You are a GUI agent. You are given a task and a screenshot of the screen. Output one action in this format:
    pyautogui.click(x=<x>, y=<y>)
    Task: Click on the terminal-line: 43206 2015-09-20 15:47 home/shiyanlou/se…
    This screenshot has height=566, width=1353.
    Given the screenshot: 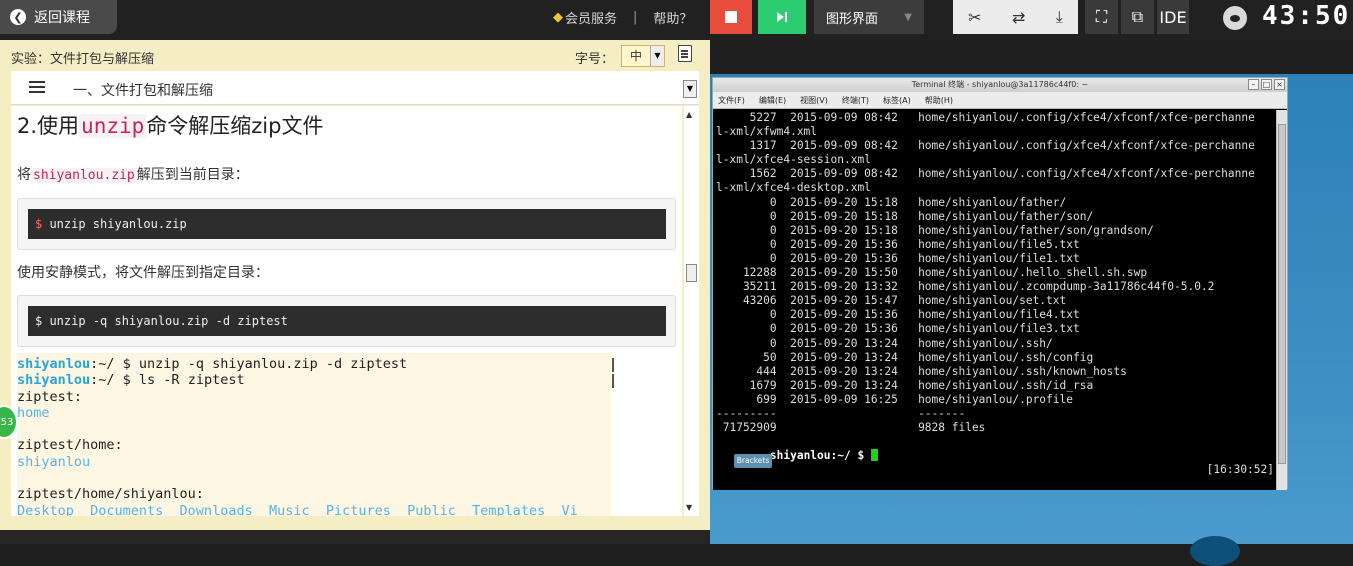 What is the action you would take?
    pyautogui.click(x=891, y=301)
    